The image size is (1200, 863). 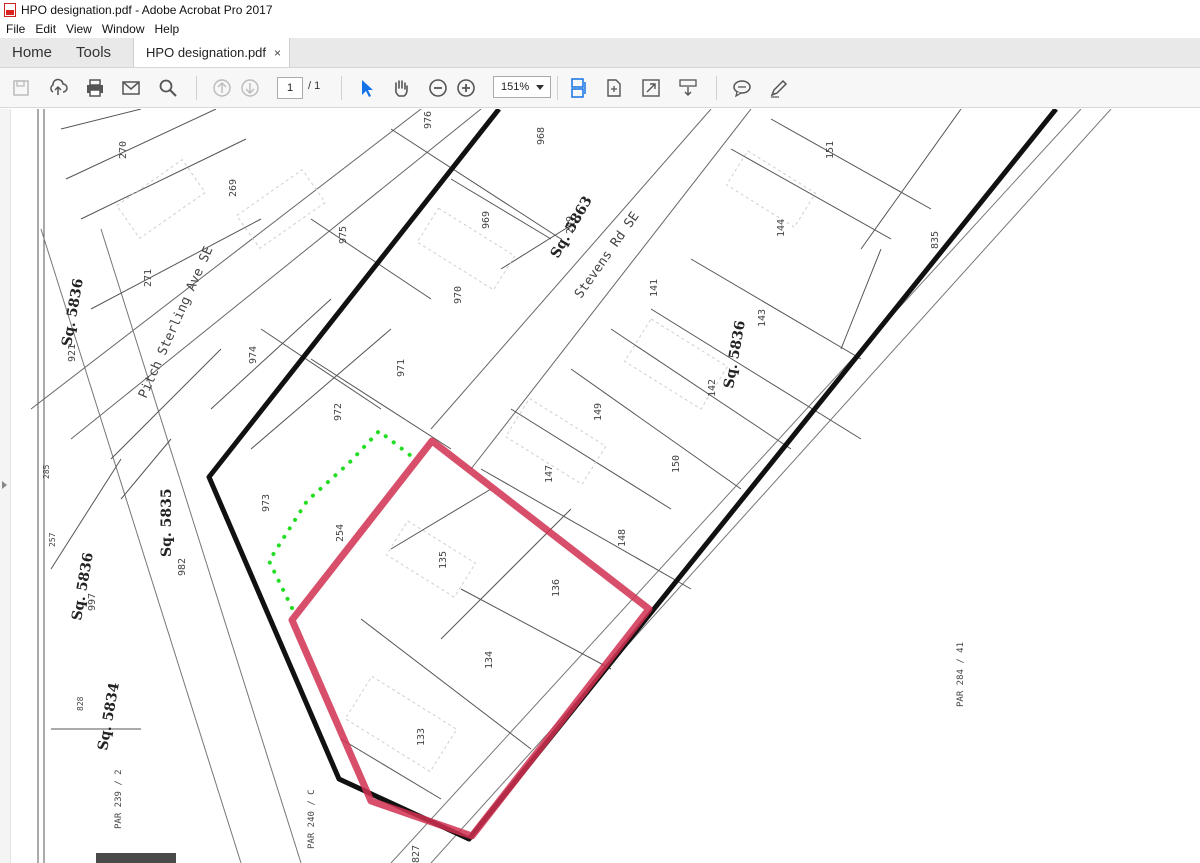 I want to click on tab-bar: Home Tools HPO designation.pdf ×, so click(x=600, y=53).